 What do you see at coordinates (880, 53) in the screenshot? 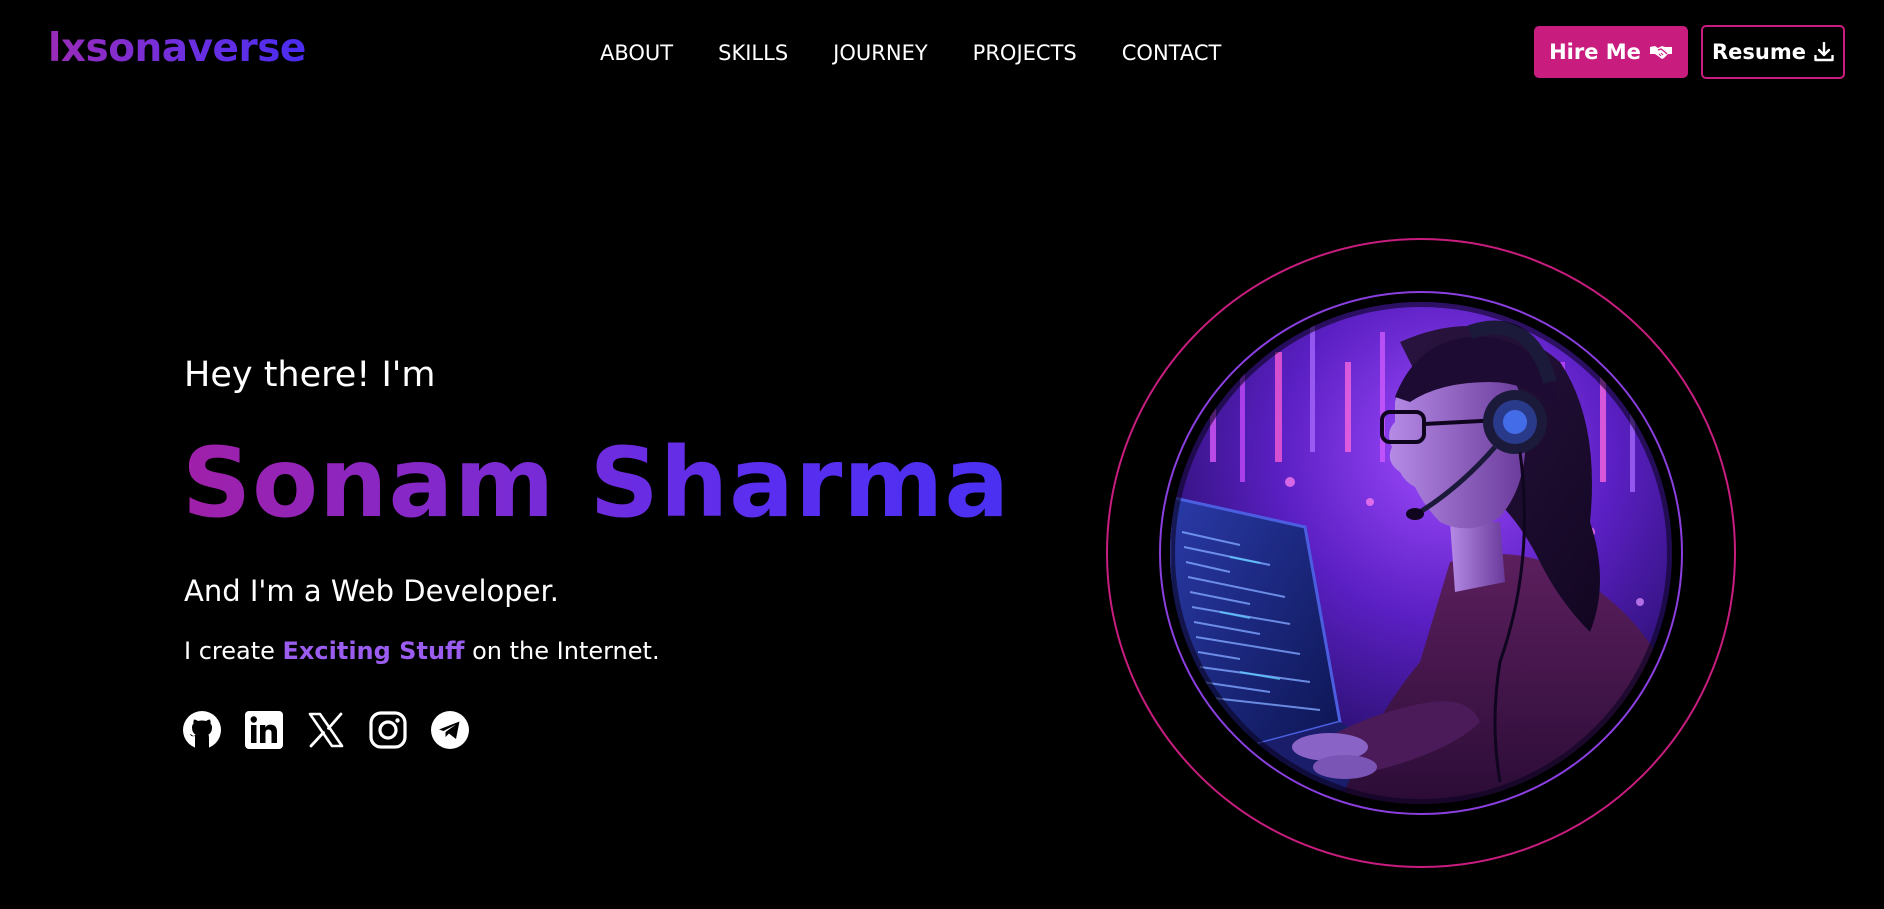
I see `nav-link-journey: JOURNEY` at bounding box center [880, 53].